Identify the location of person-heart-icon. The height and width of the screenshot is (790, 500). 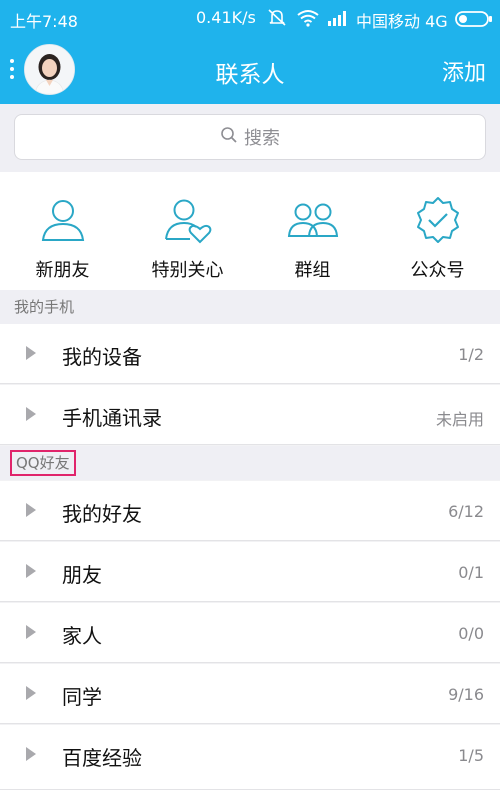
(188, 220).